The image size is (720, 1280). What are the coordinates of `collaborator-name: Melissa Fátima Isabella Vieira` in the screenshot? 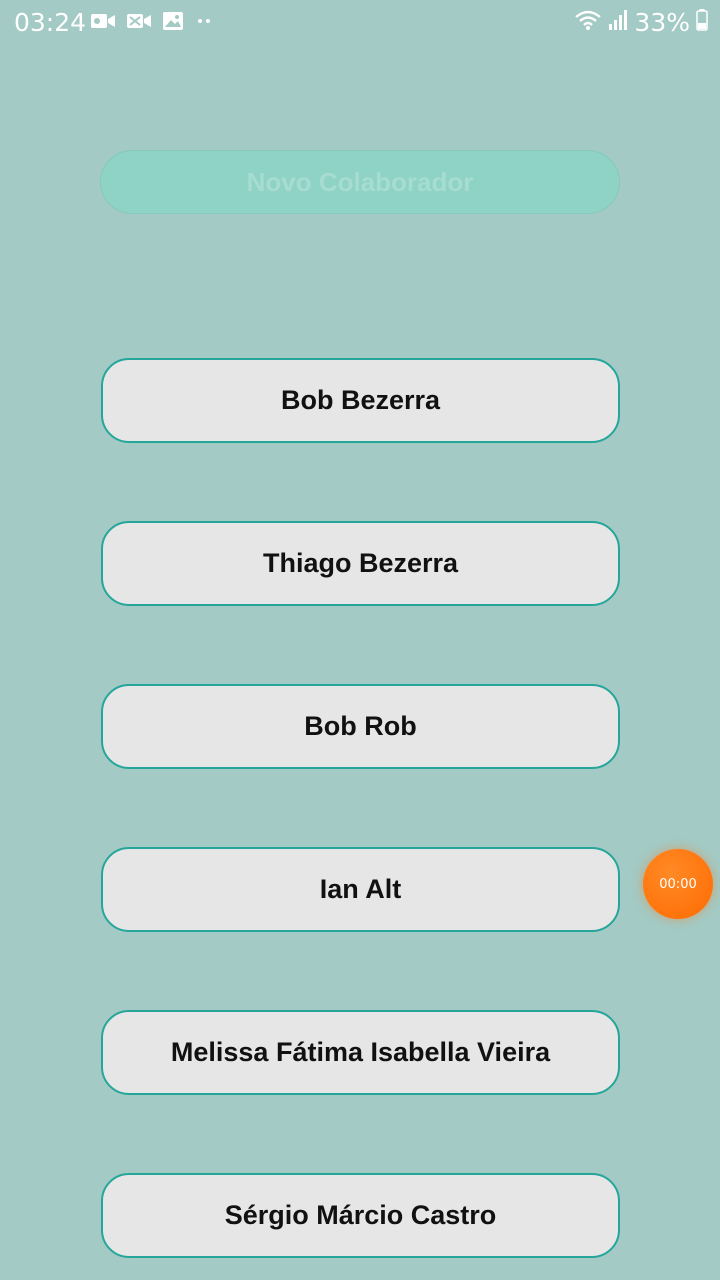 It's located at (360, 1052).